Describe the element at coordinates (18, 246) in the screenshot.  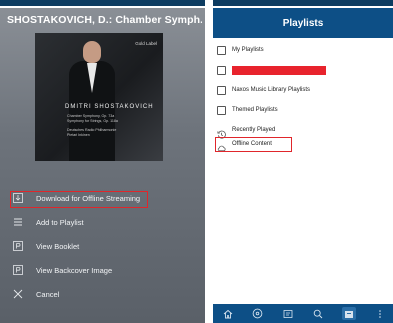
I see `booklet-icon` at that location.